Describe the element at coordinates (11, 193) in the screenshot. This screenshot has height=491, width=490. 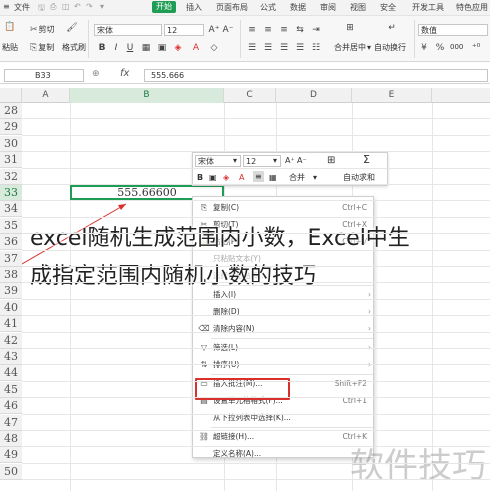
I see `row-header: 33` at that location.